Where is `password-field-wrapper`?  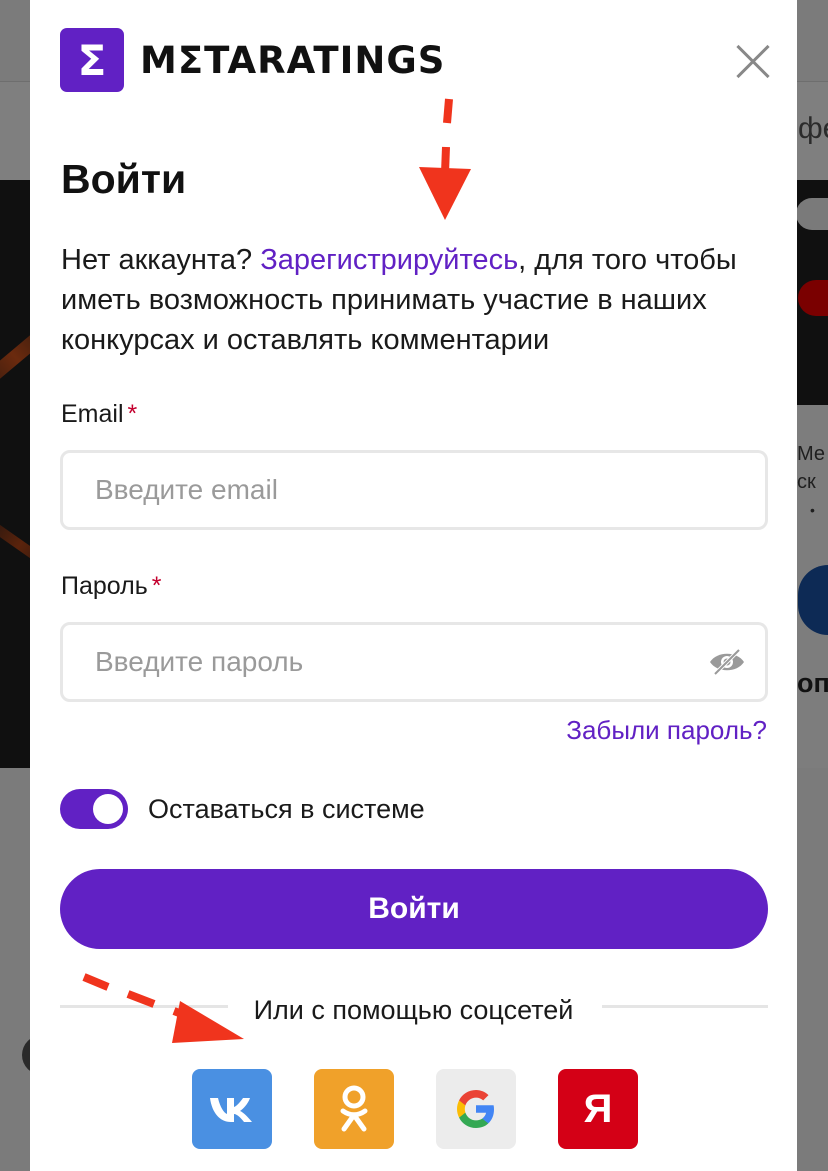
password-field-wrapper is located at coordinates (414, 662).